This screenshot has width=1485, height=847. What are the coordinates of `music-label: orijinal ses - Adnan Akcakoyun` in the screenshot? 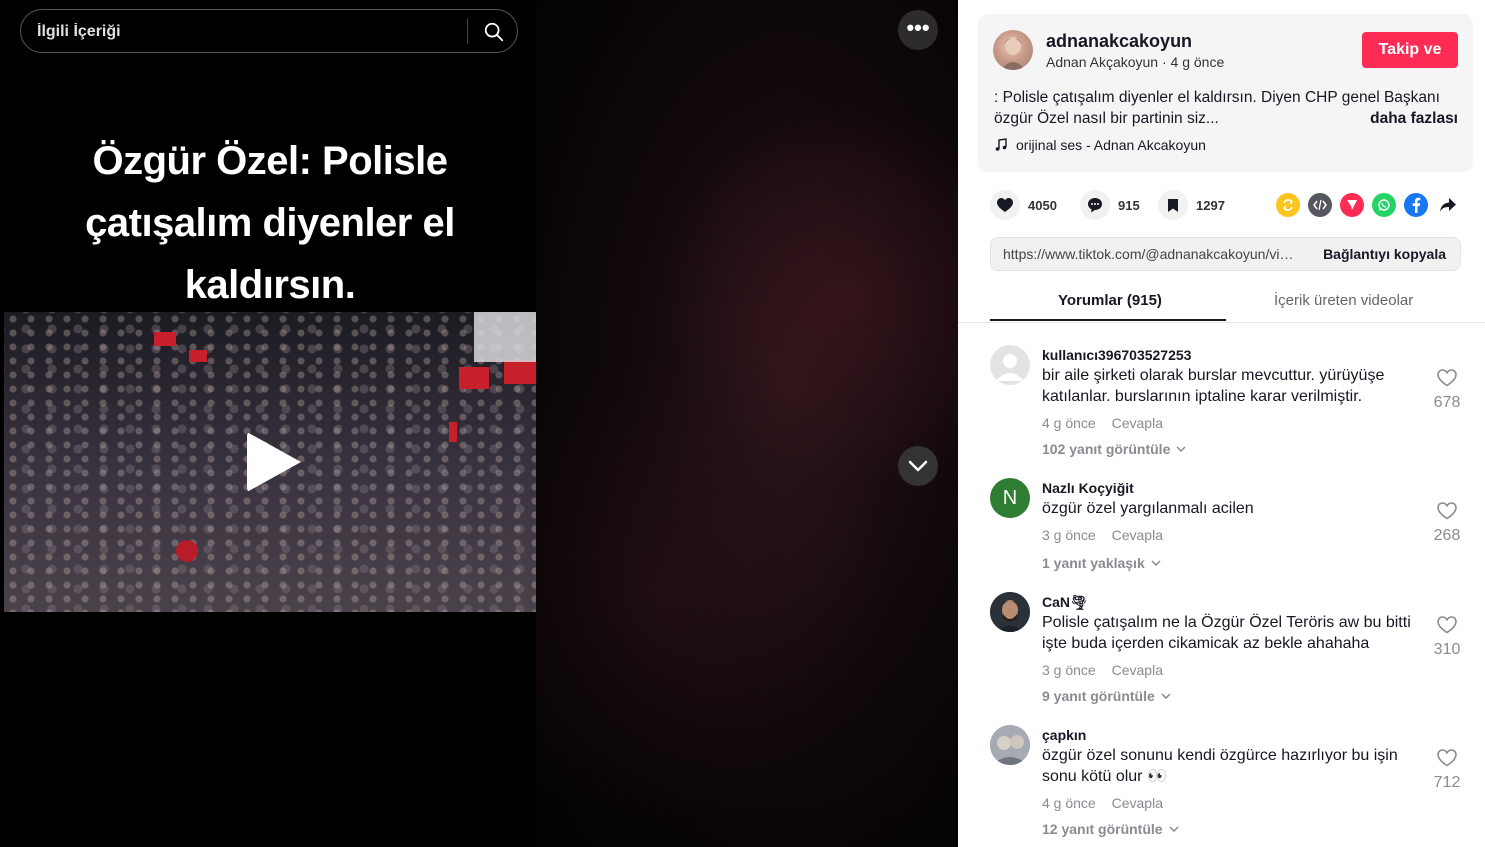 It's located at (1111, 145).